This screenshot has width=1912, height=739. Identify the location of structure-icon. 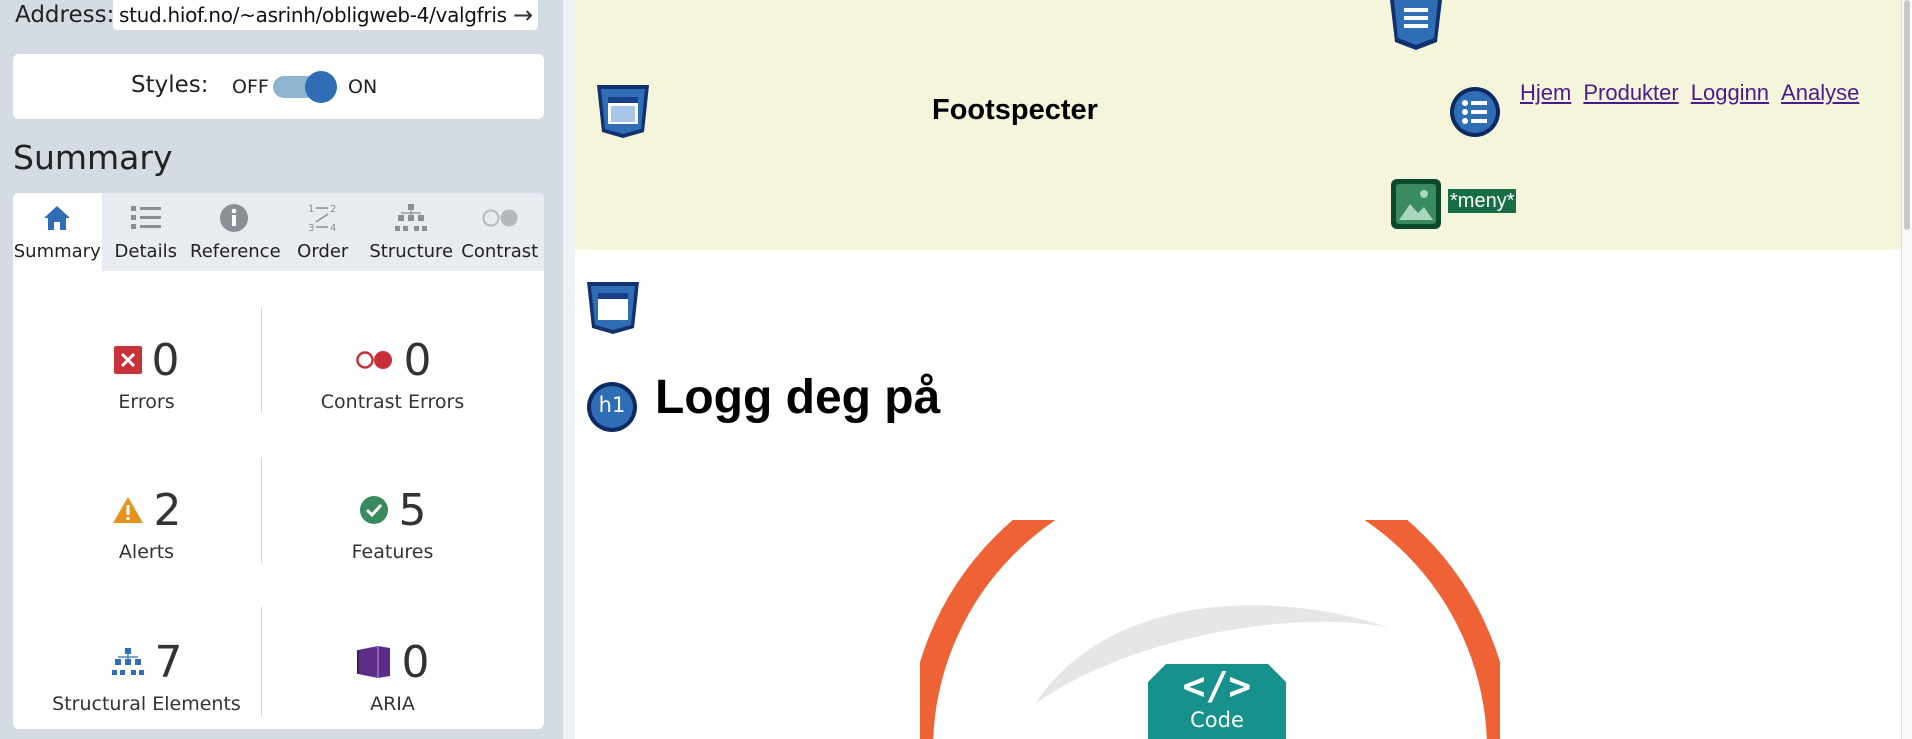
(411, 218).